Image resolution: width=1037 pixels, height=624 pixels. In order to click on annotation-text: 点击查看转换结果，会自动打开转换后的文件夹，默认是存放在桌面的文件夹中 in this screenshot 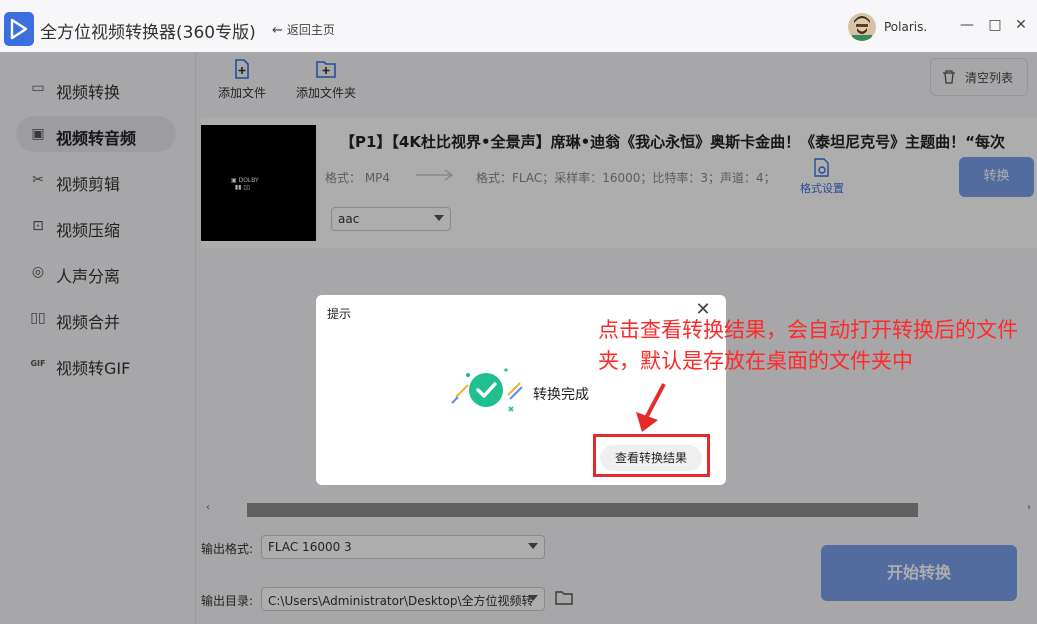, I will do `click(808, 345)`.